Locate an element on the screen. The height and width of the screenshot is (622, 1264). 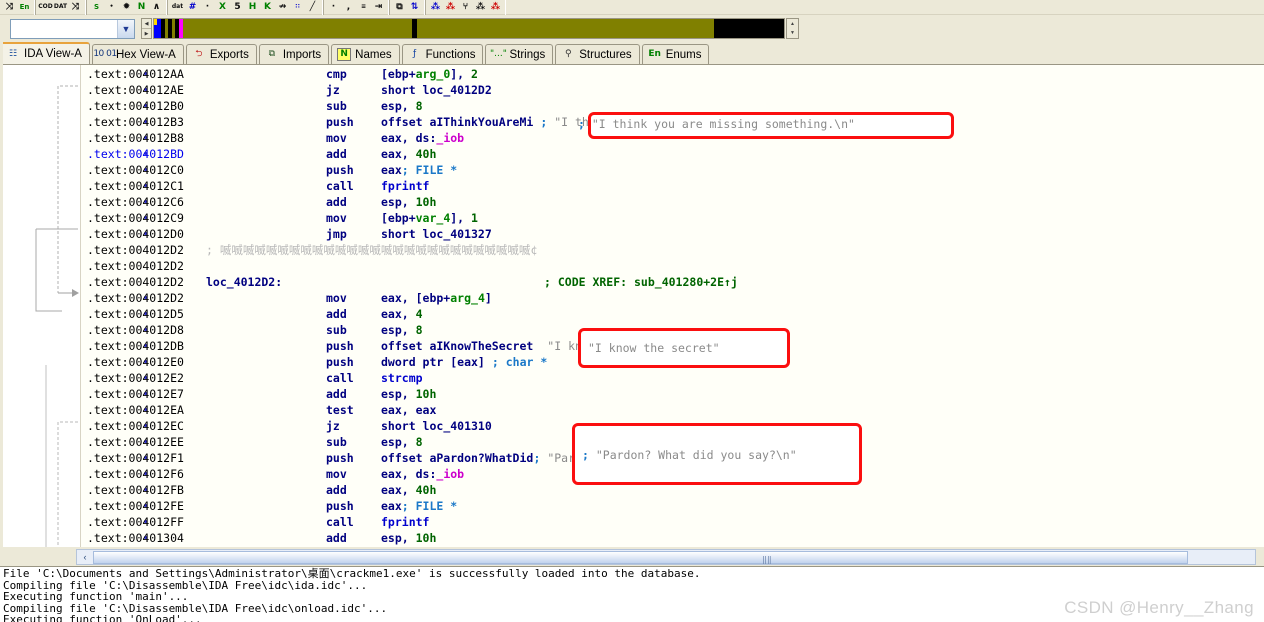
disasm-line: .text:00401304 add esp, 10h is located at coordinates (672, 538).